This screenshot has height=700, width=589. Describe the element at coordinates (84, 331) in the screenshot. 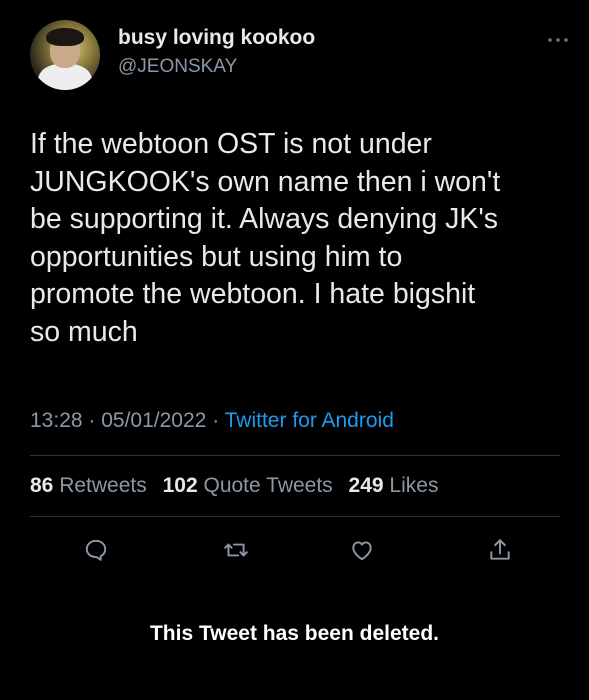

I see `tweet-text-line: so much` at that location.